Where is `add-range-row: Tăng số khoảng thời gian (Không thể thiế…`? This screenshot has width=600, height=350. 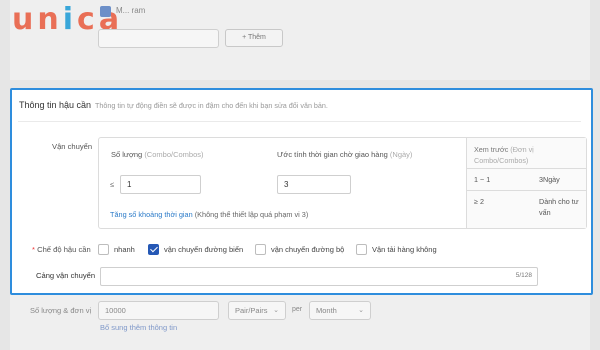 add-range-row: Tăng số khoảng thời gian (Không thể thiế… is located at coordinates (209, 214).